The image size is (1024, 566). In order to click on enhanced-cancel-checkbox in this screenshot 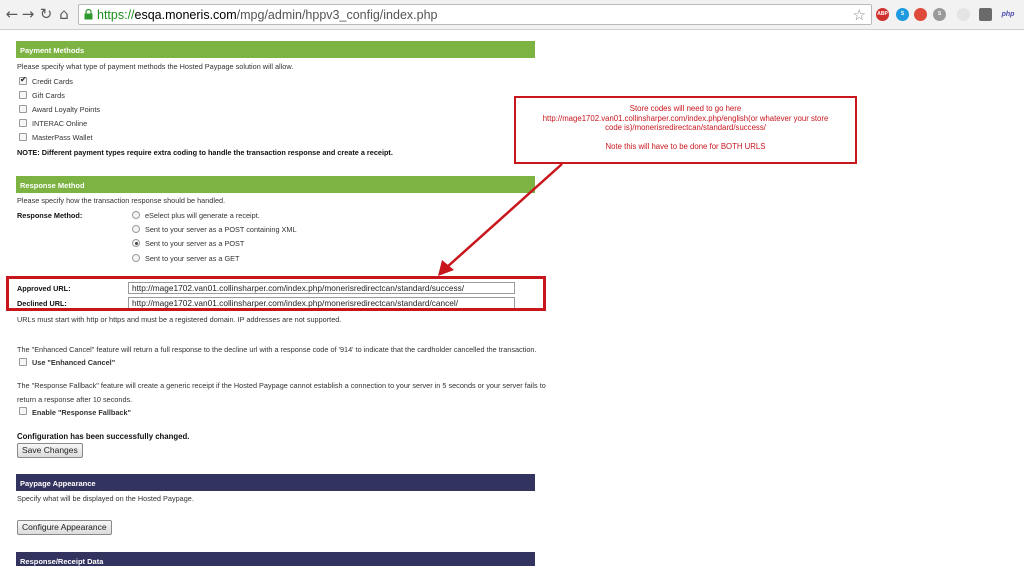, I will do `click(23, 362)`.